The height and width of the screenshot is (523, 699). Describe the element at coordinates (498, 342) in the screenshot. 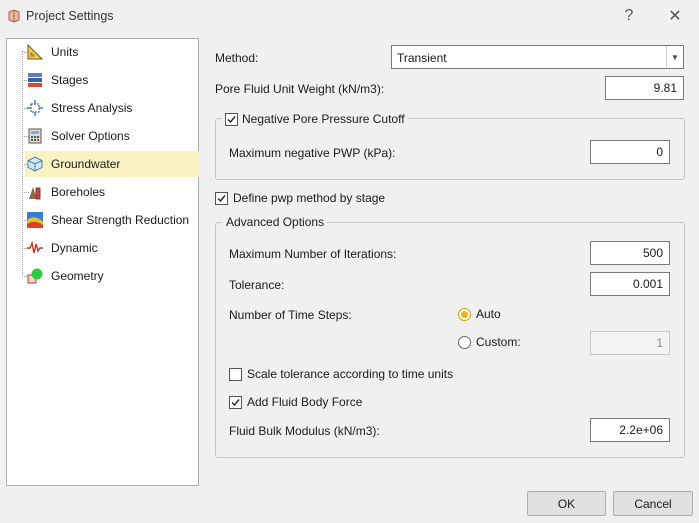

I see `custom-label: Custom:` at that location.